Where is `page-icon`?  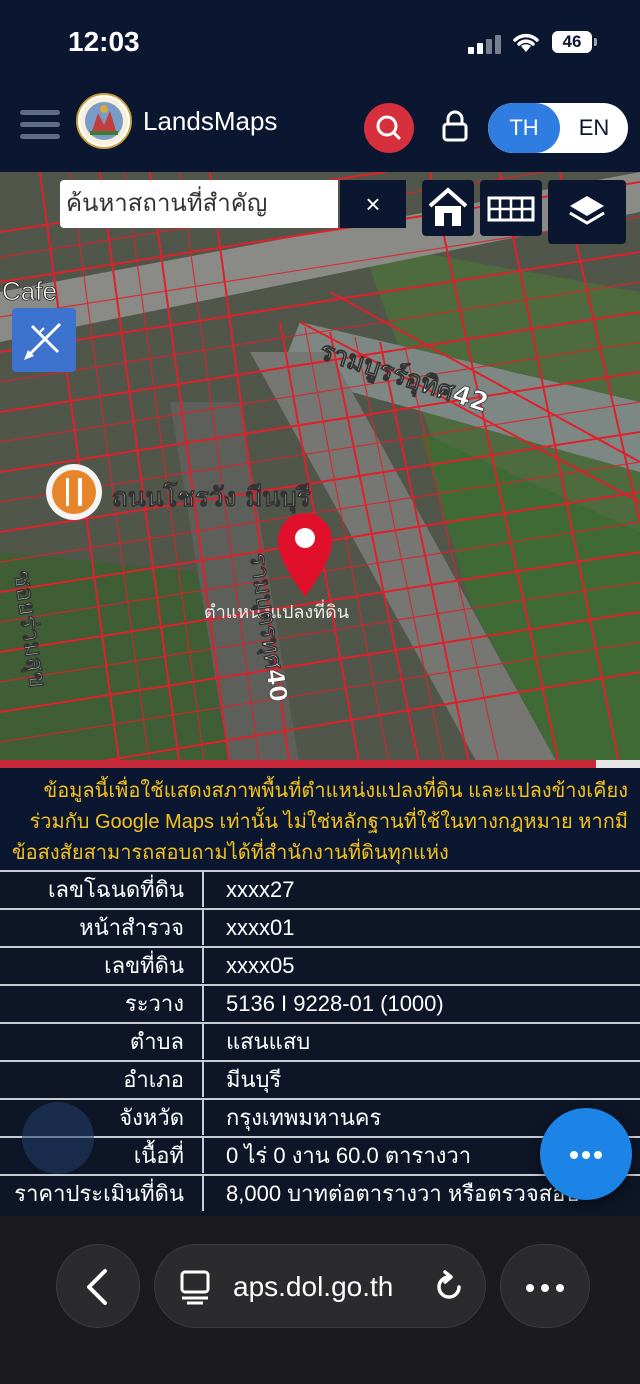 page-icon is located at coordinates (195, 1287).